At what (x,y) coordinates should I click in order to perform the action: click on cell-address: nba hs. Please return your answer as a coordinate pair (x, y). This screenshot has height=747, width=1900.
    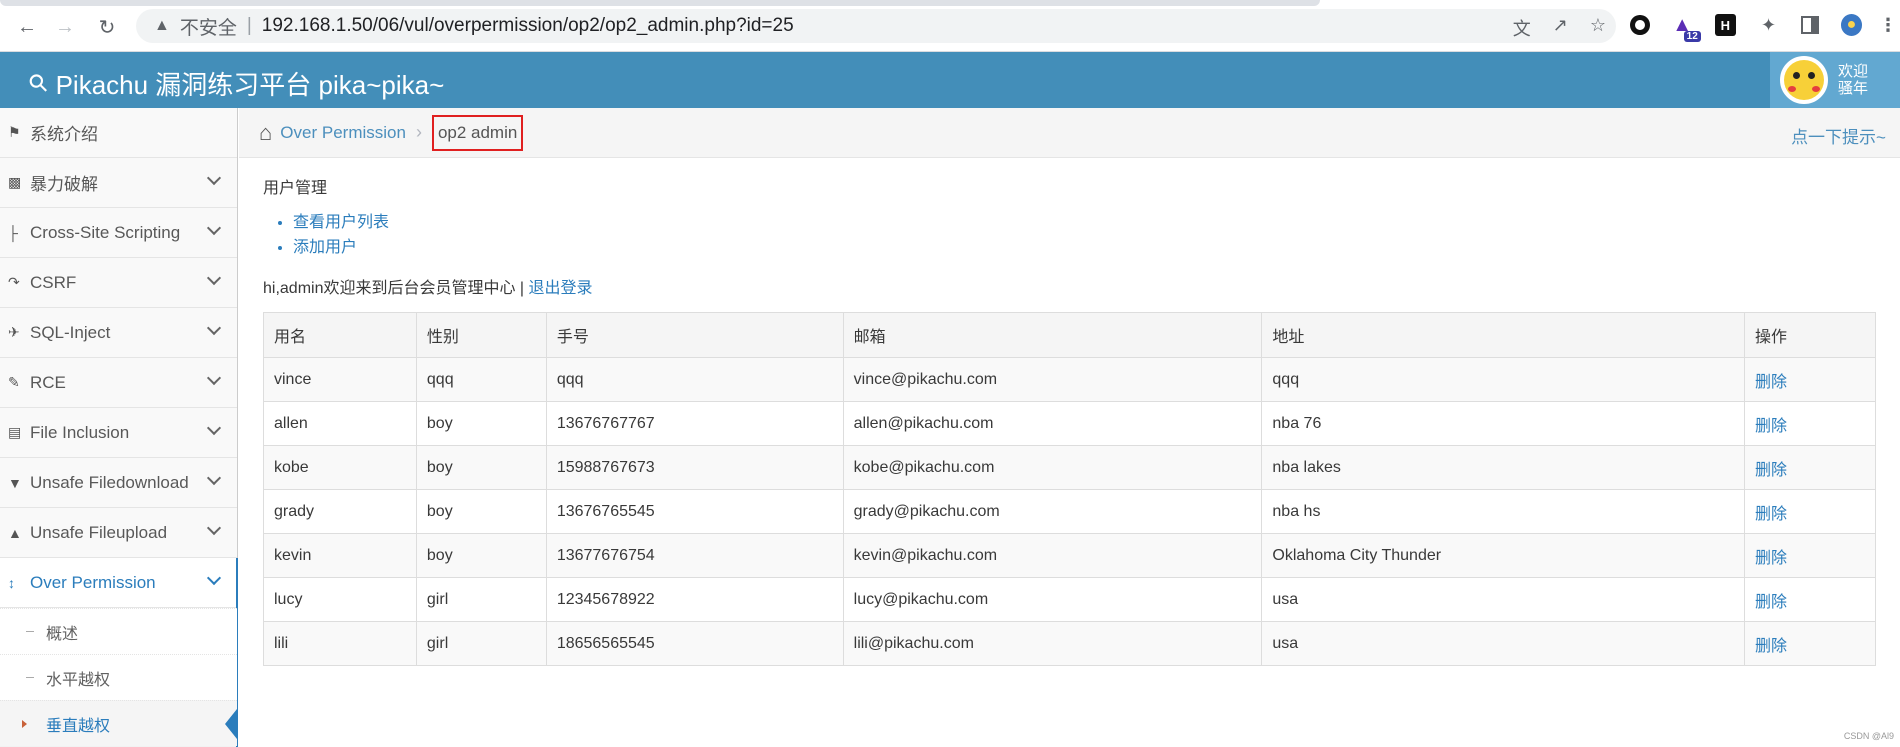
    Looking at the image, I should click on (1503, 511).